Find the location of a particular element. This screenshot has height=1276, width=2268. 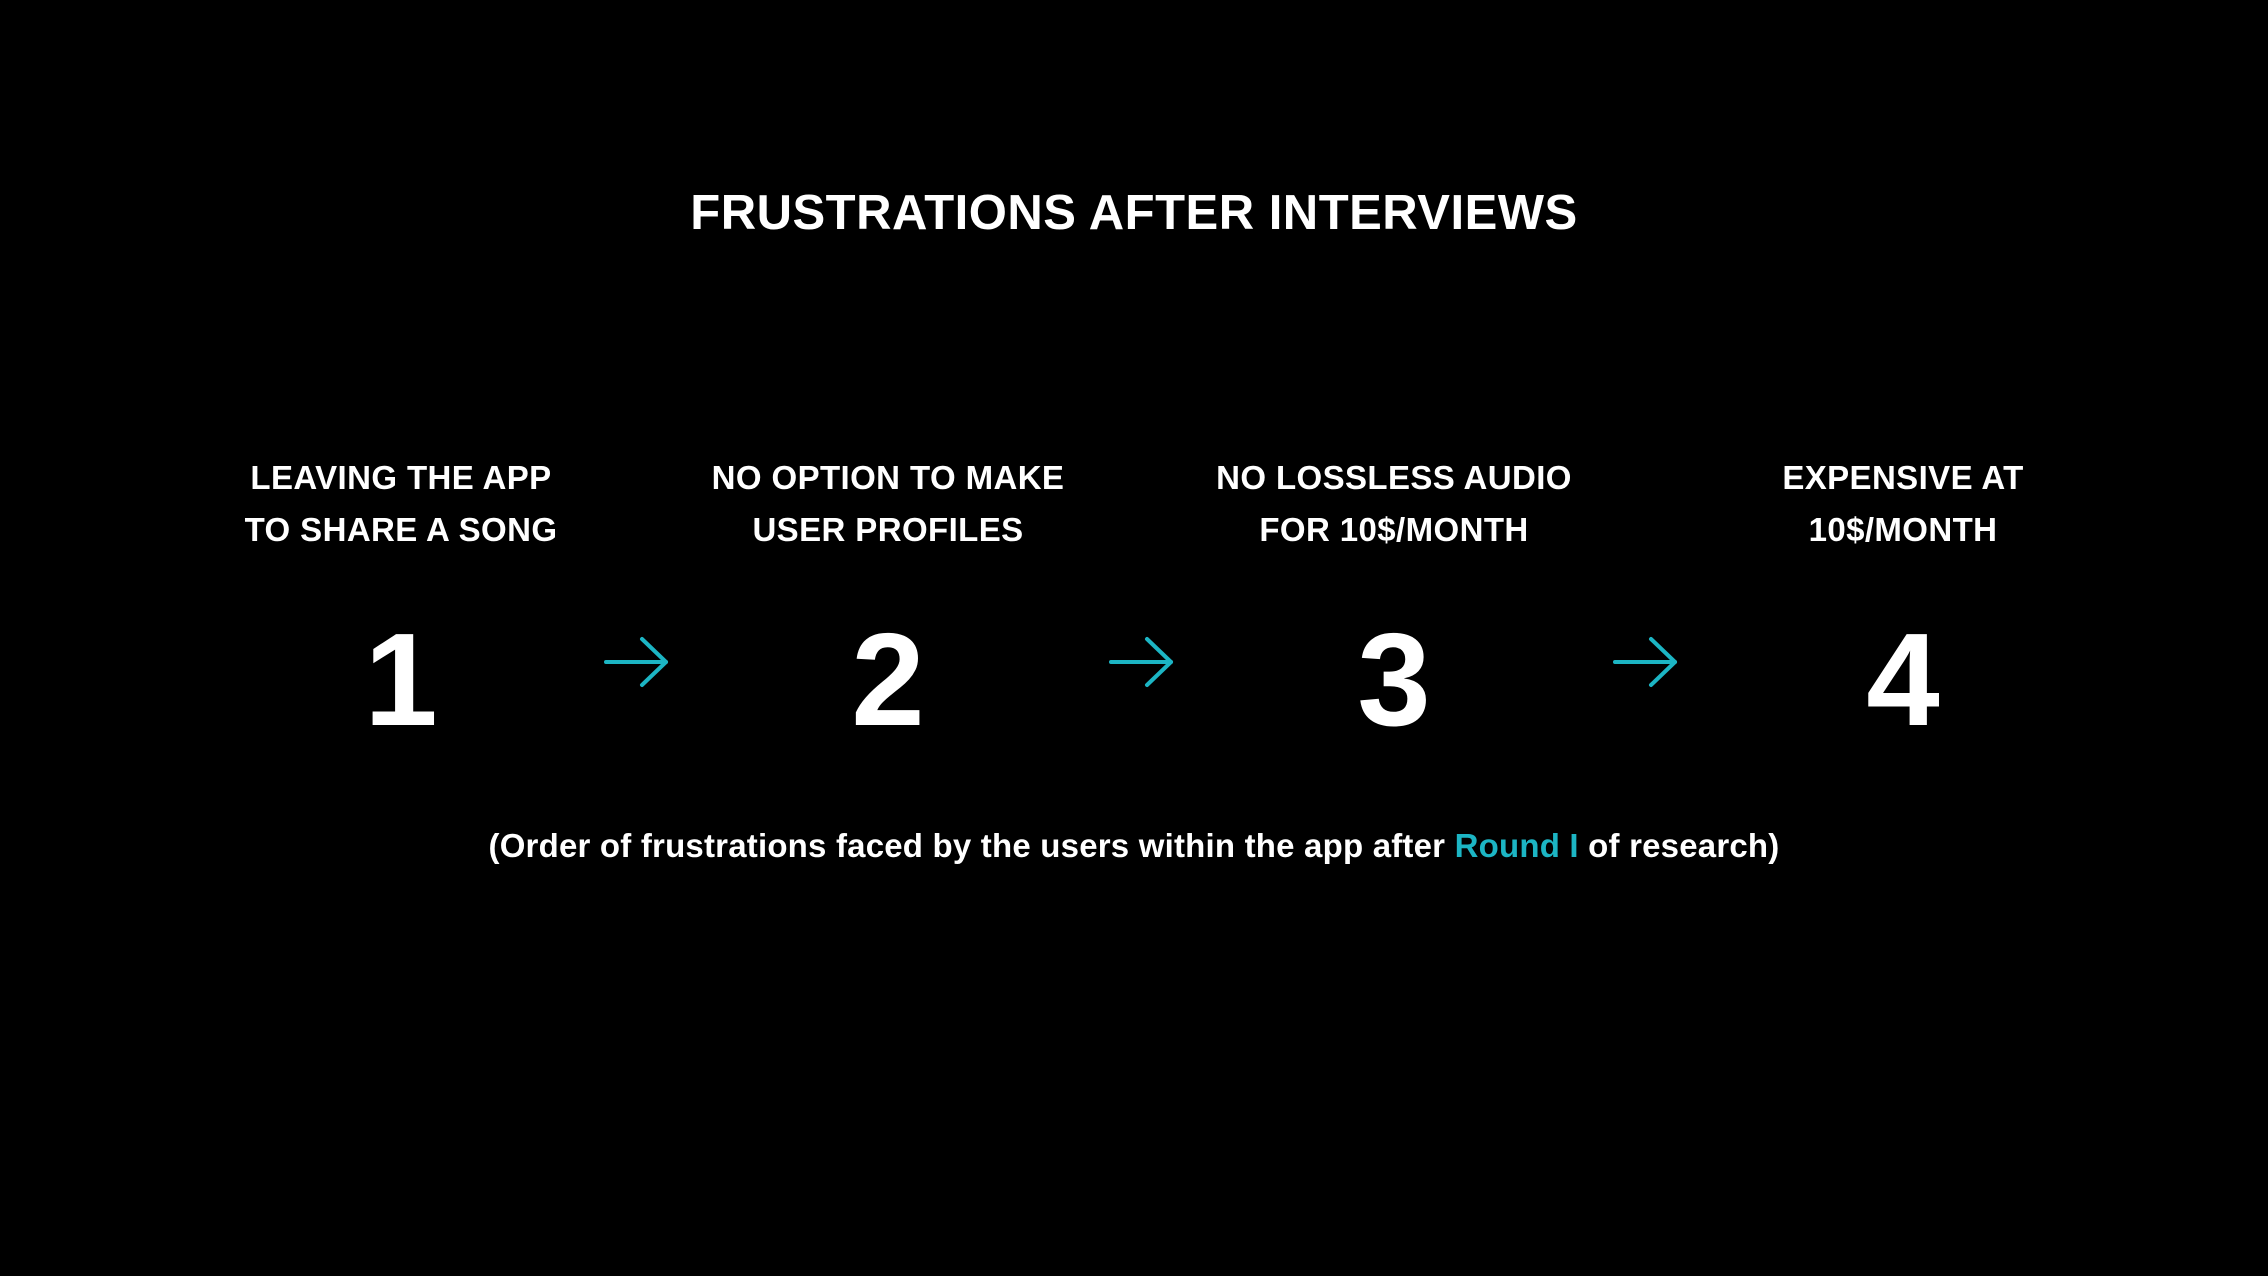

slide-title: FRUSTRATIONS AFTER INTERVIEWS is located at coordinates (1134, 213).